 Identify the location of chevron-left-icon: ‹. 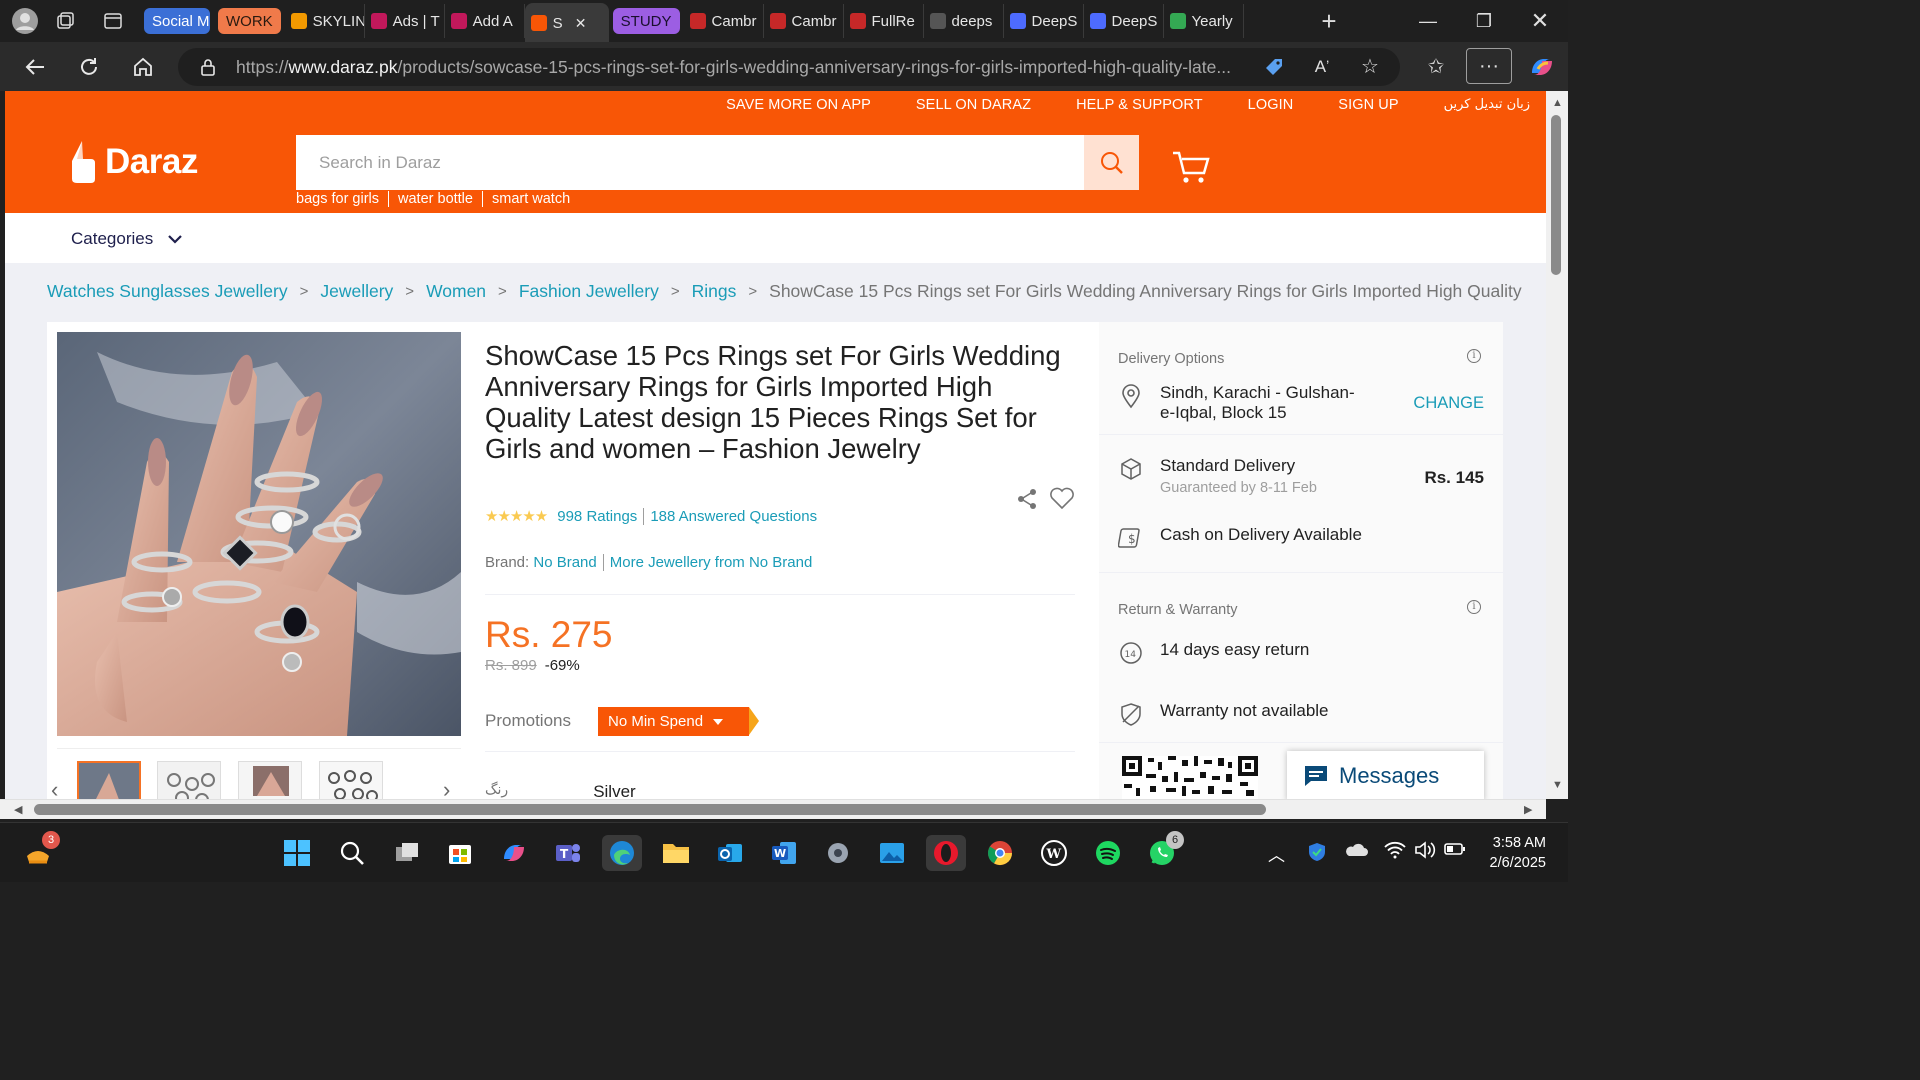
(54, 788).